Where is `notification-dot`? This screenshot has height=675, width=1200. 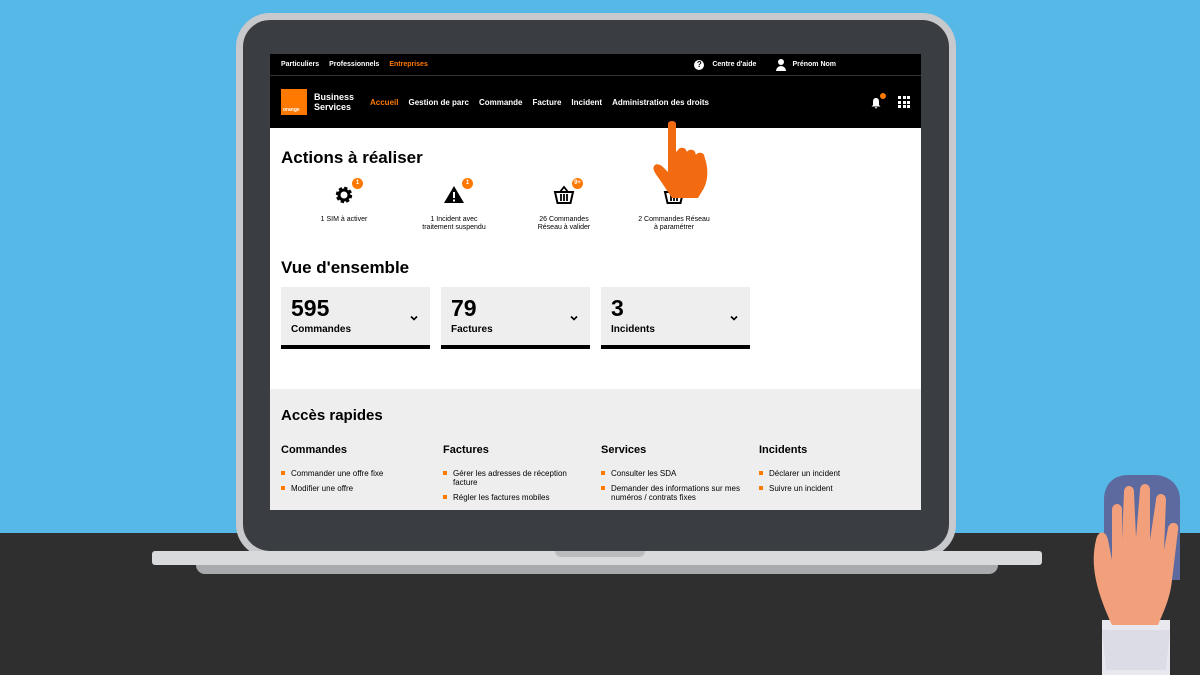
notification-dot is located at coordinates (883, 96).